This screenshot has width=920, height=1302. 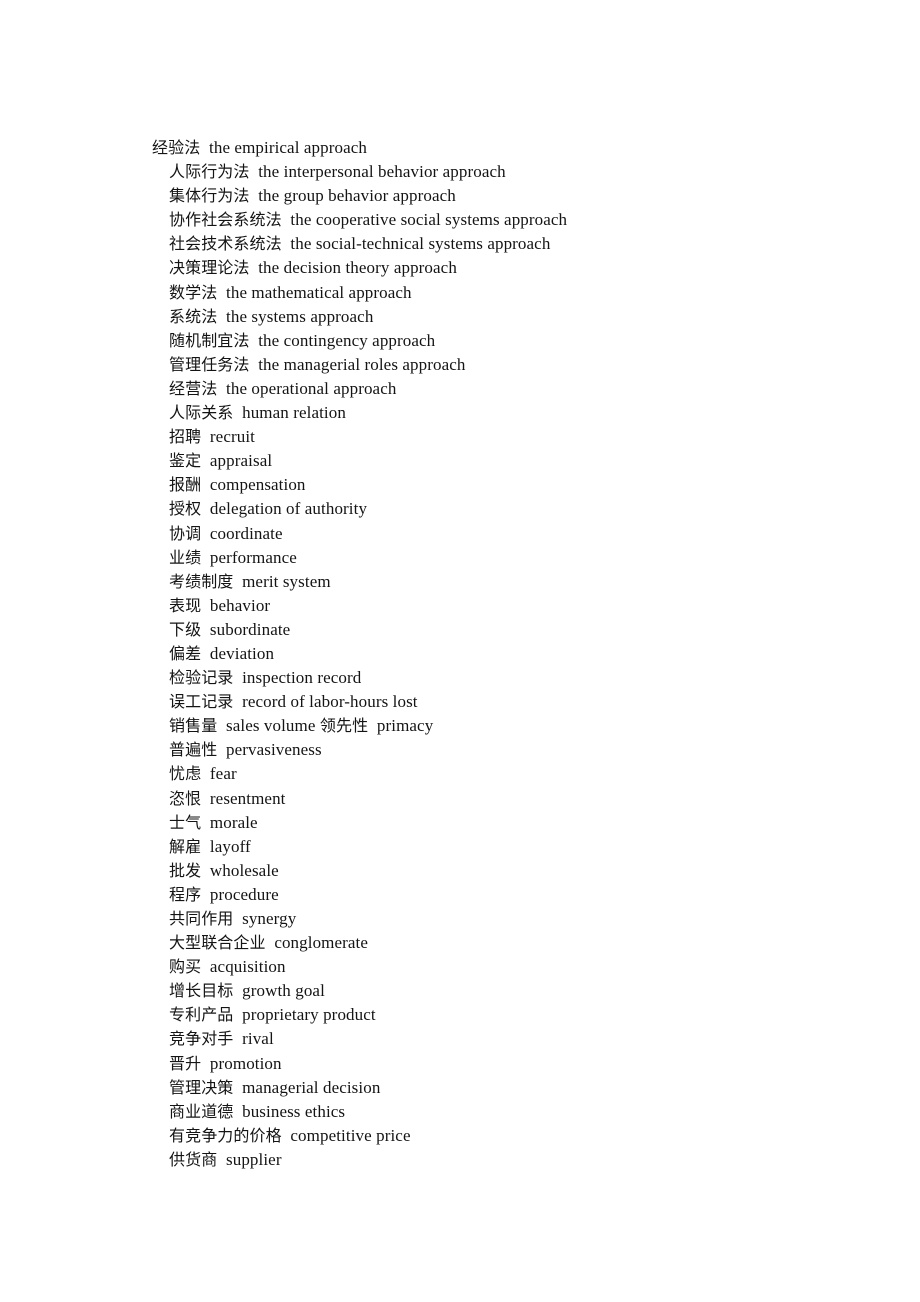 What do you see at coordinates (510, 317) in the screenshot?
I see `glossary-entry: 系统法 the systems approach` at bounding box center [510, 317].